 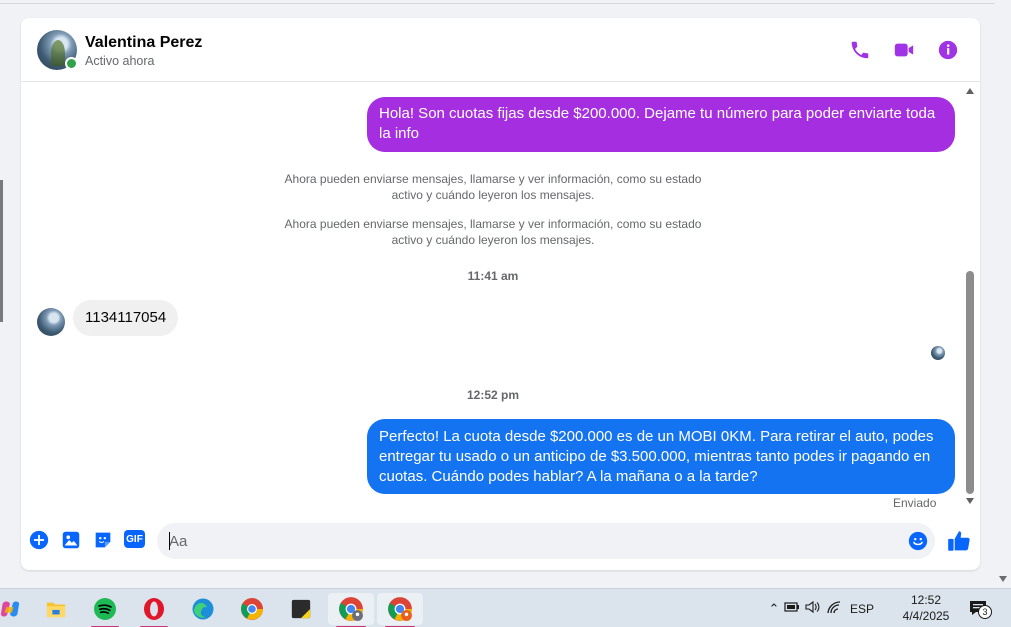 I want to click on sticky-notes-icon, so click(x=301, y=609).